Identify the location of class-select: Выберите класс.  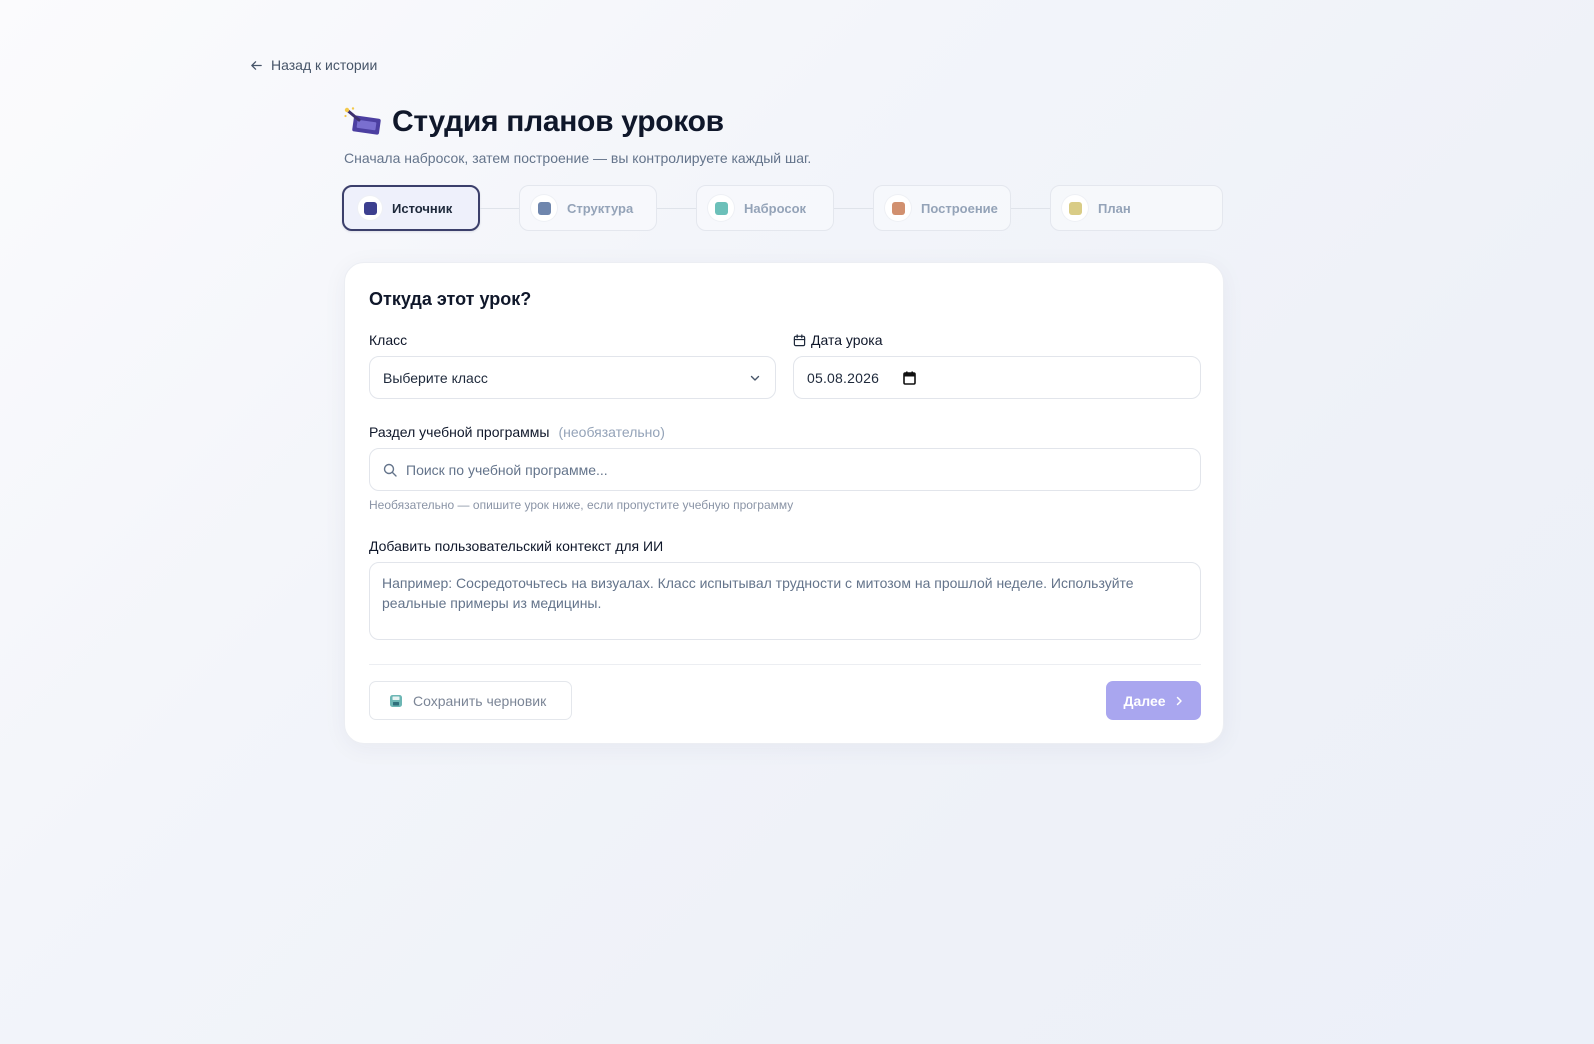
(572, 377).